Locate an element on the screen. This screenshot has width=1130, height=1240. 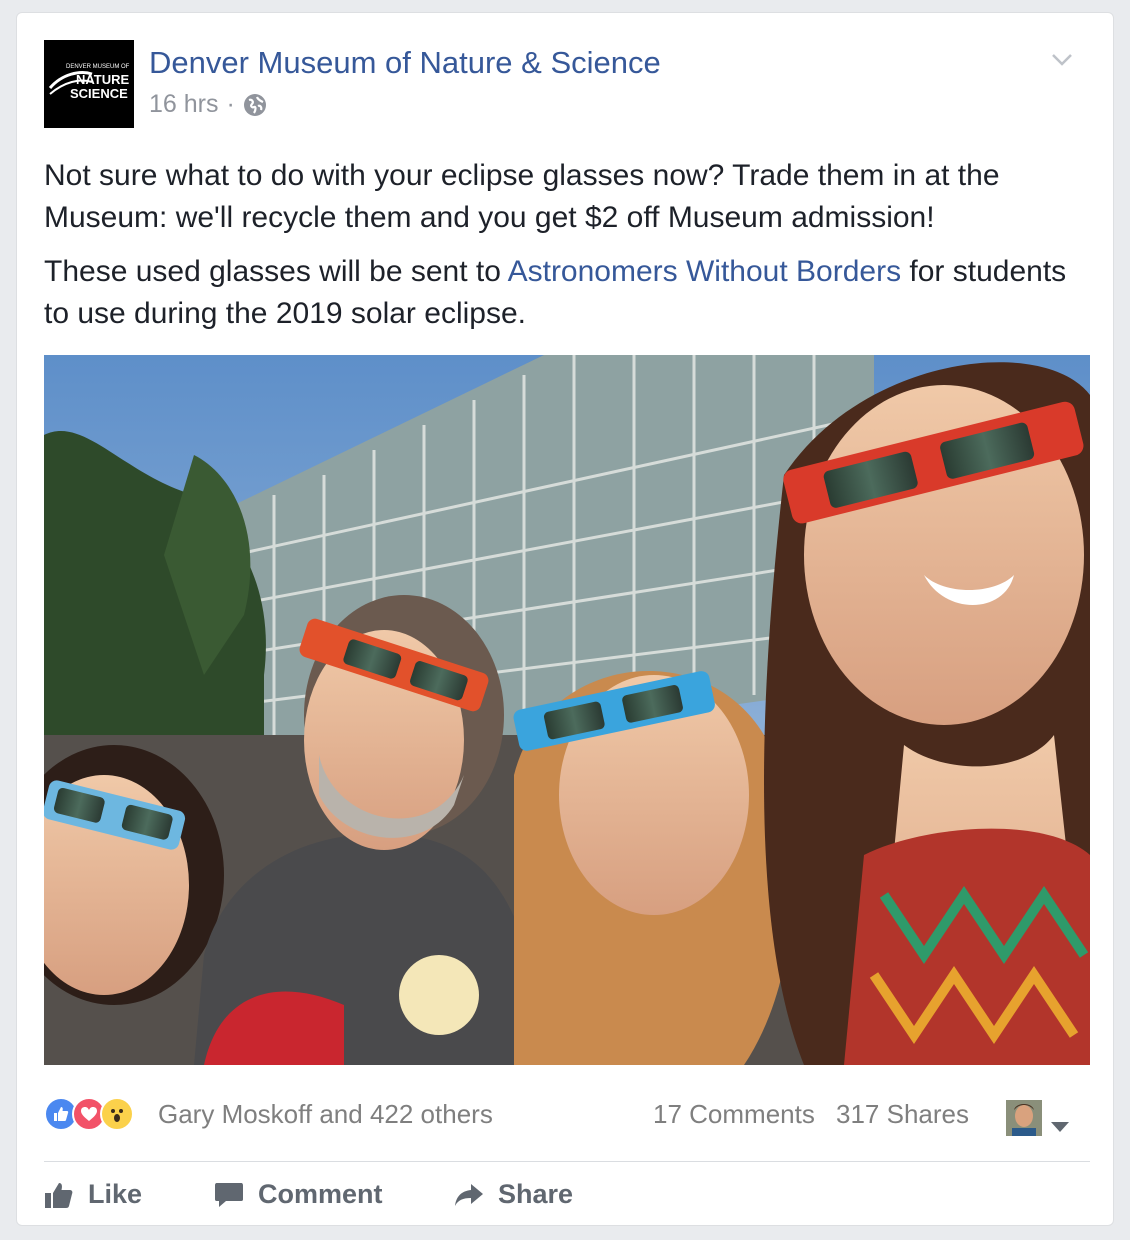
share-arrow-icon is located at coordinates (469, 1194).